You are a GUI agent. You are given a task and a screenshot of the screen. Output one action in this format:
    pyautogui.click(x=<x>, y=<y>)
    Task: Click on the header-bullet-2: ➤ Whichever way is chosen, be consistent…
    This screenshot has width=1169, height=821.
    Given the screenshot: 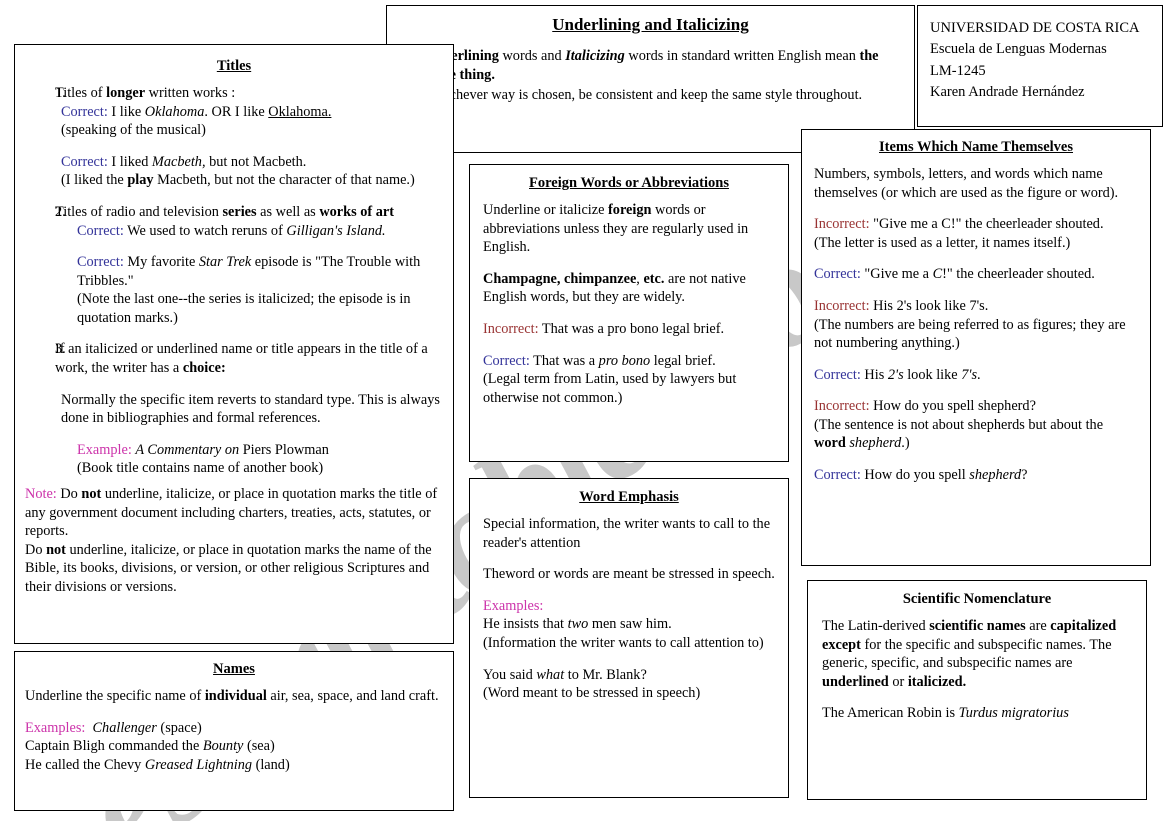 What is the action you would take?
    pyautogui.click(x=650, y=95)
    